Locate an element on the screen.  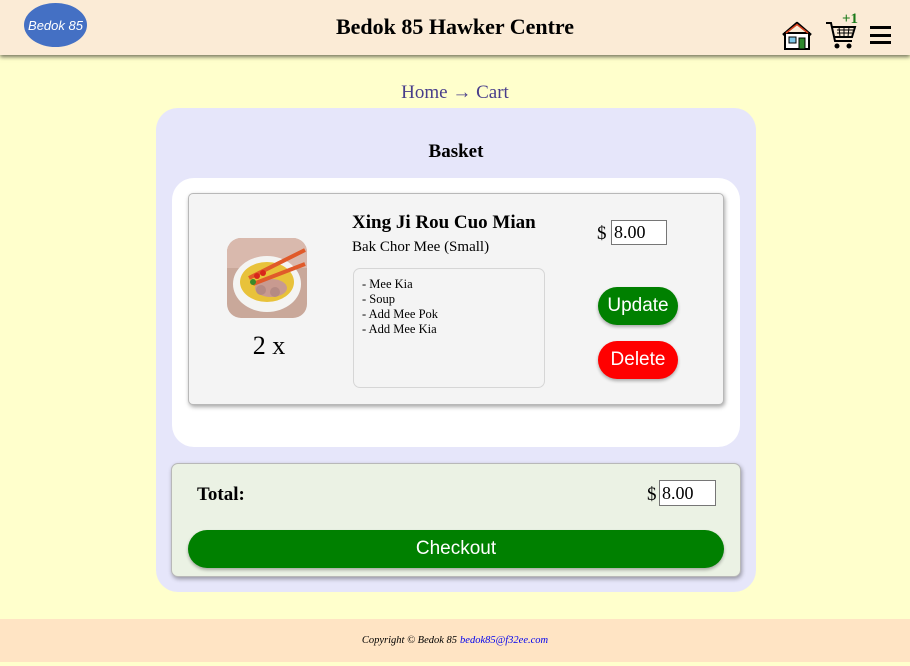
total-label: Total: is located at coordinates (221, 494).